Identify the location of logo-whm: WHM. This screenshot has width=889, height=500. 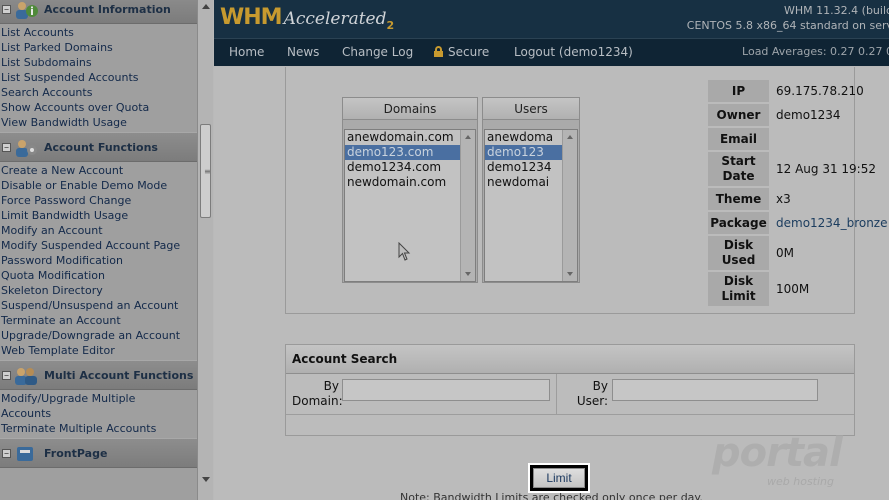
(251, 17).